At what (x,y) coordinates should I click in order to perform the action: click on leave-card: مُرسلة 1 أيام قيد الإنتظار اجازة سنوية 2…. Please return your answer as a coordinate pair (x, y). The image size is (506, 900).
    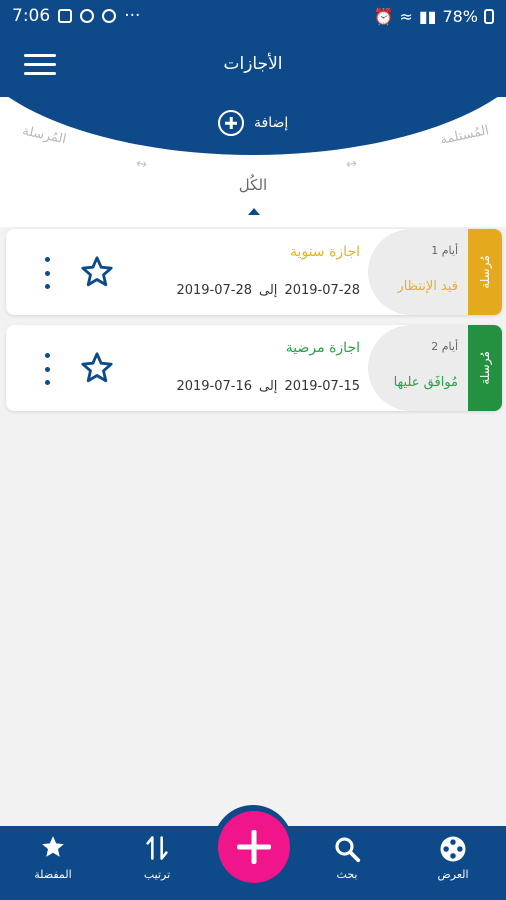
    Looking at the image, I should click on (254, 272).